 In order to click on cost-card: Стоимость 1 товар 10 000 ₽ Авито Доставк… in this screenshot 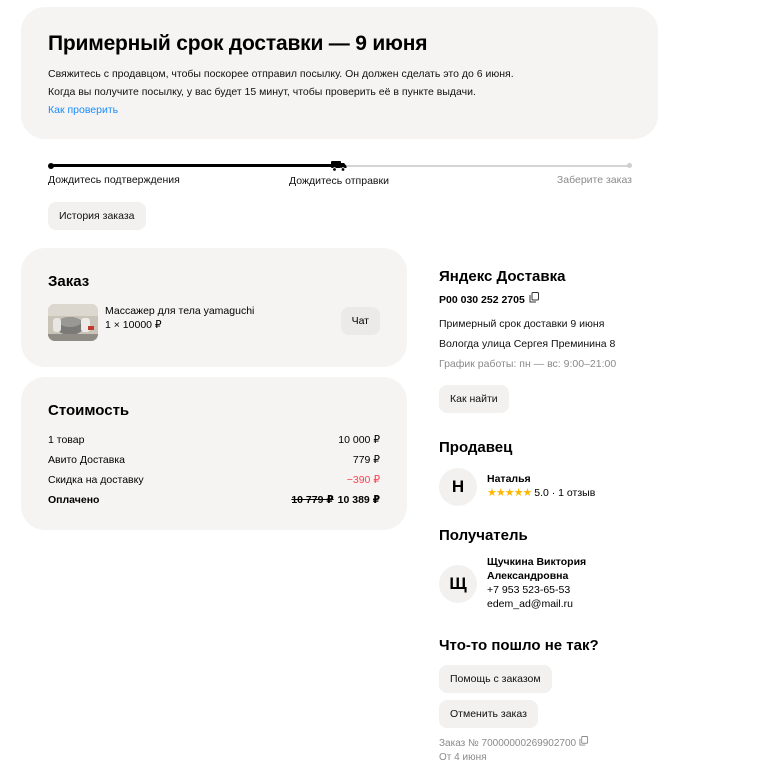, I will do `click(214, 453)`.